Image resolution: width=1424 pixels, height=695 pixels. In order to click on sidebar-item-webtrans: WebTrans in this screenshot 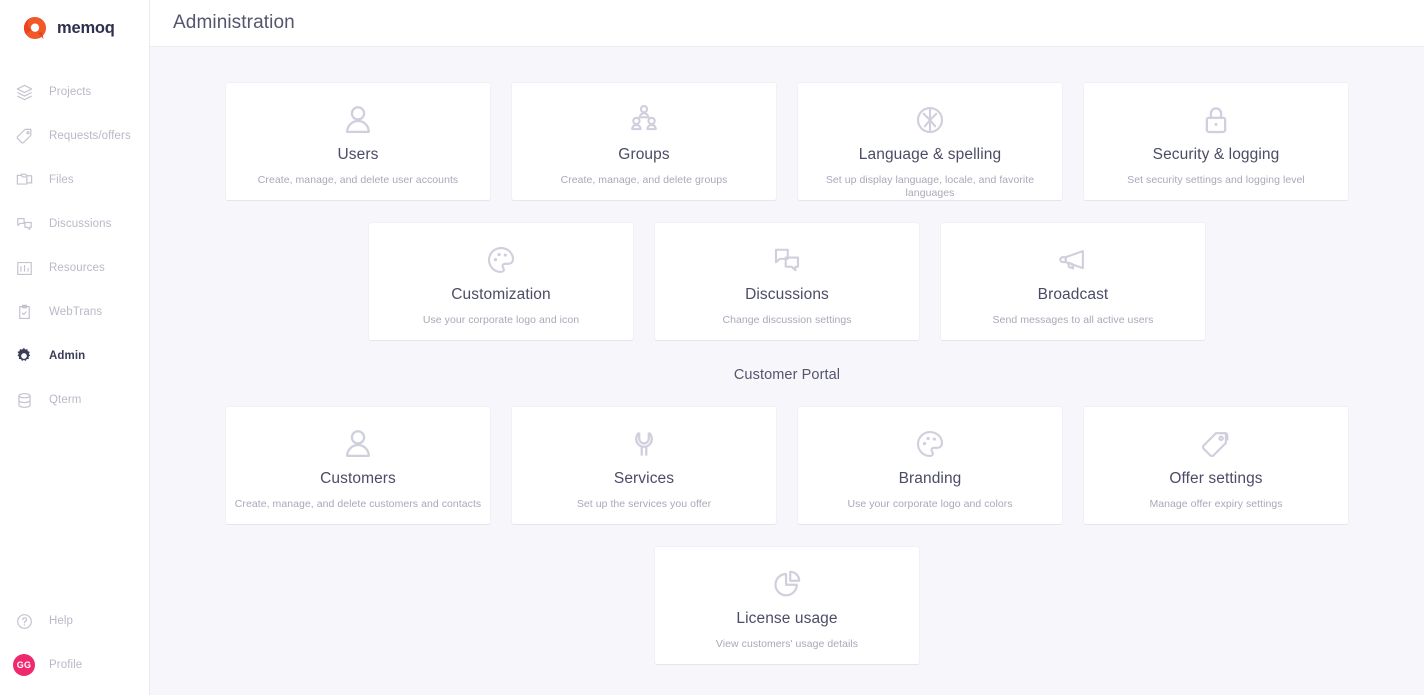, I will do `click(74, 312)`.